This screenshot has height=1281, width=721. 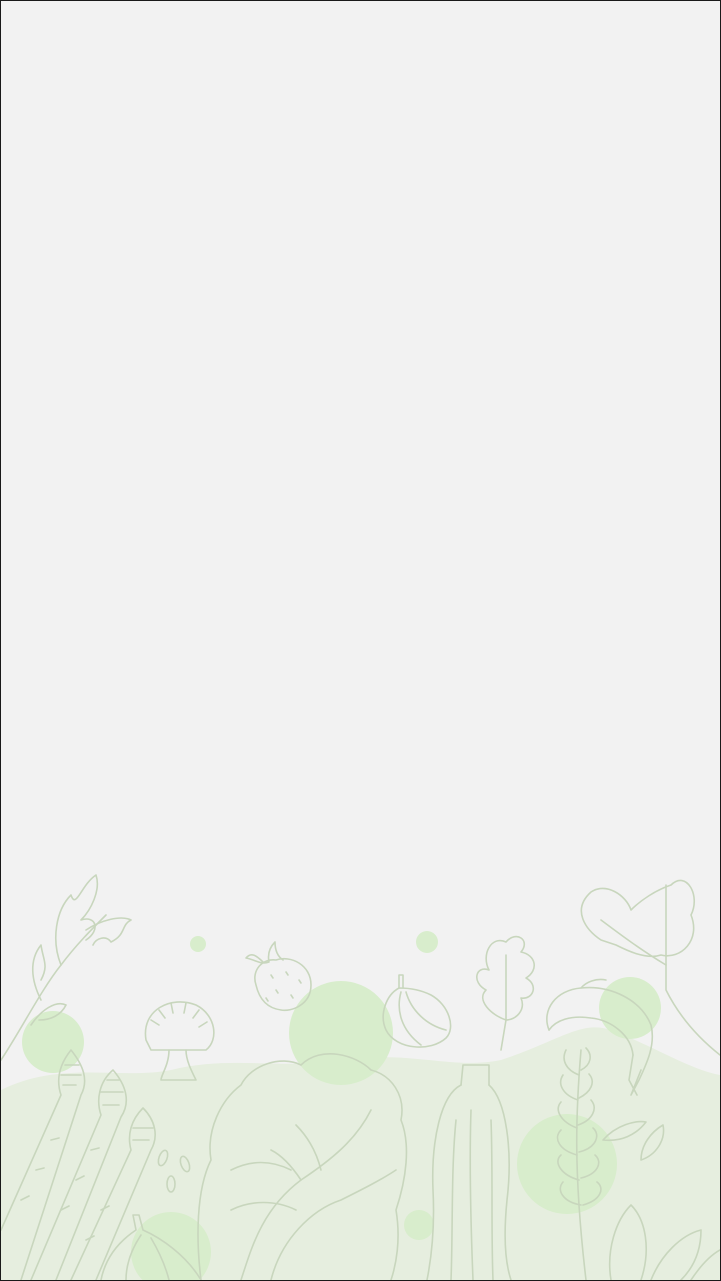 What do you see at coordinates (505, 993) in the screenshot?
I see `oak-leaf-icon` at bounding box center [505, 993].